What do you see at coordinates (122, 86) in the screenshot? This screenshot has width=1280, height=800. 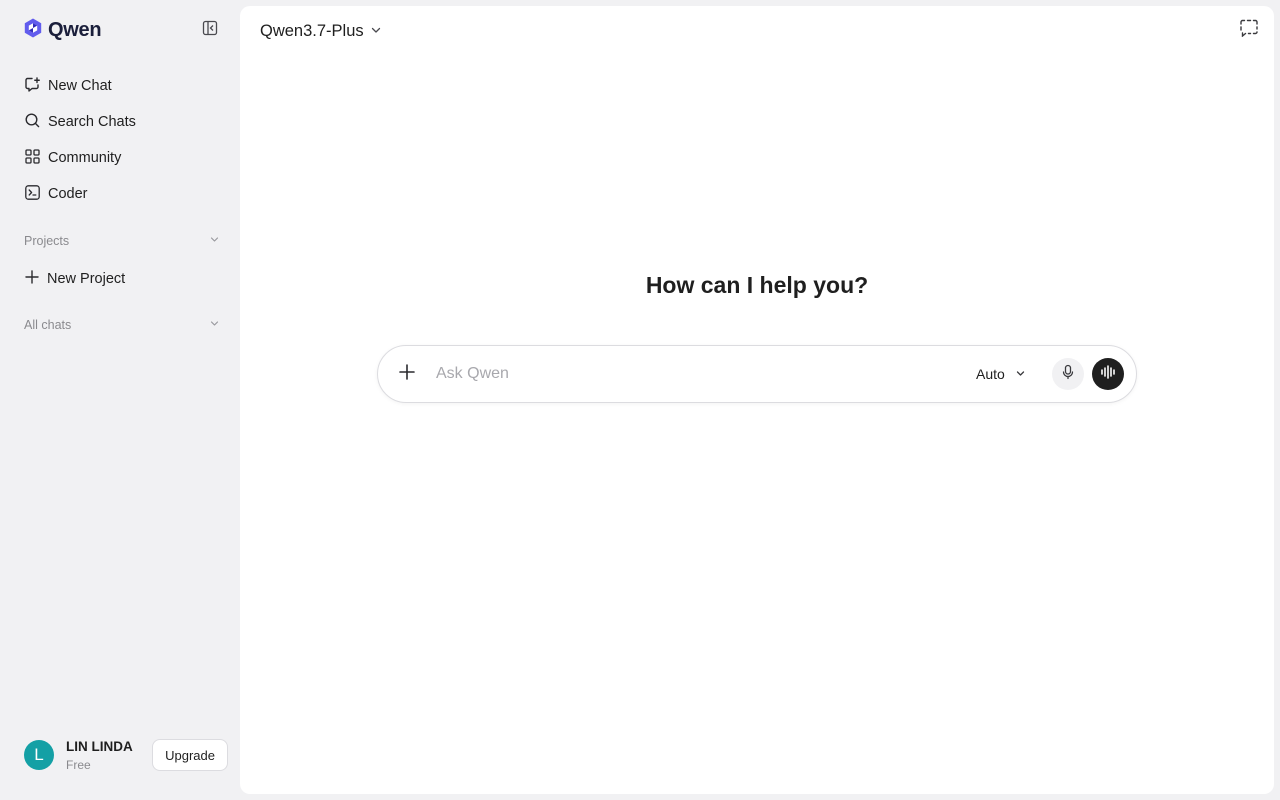 I see `sidebar-item-new-chat: New Chat` at bounding box center [122, 86].